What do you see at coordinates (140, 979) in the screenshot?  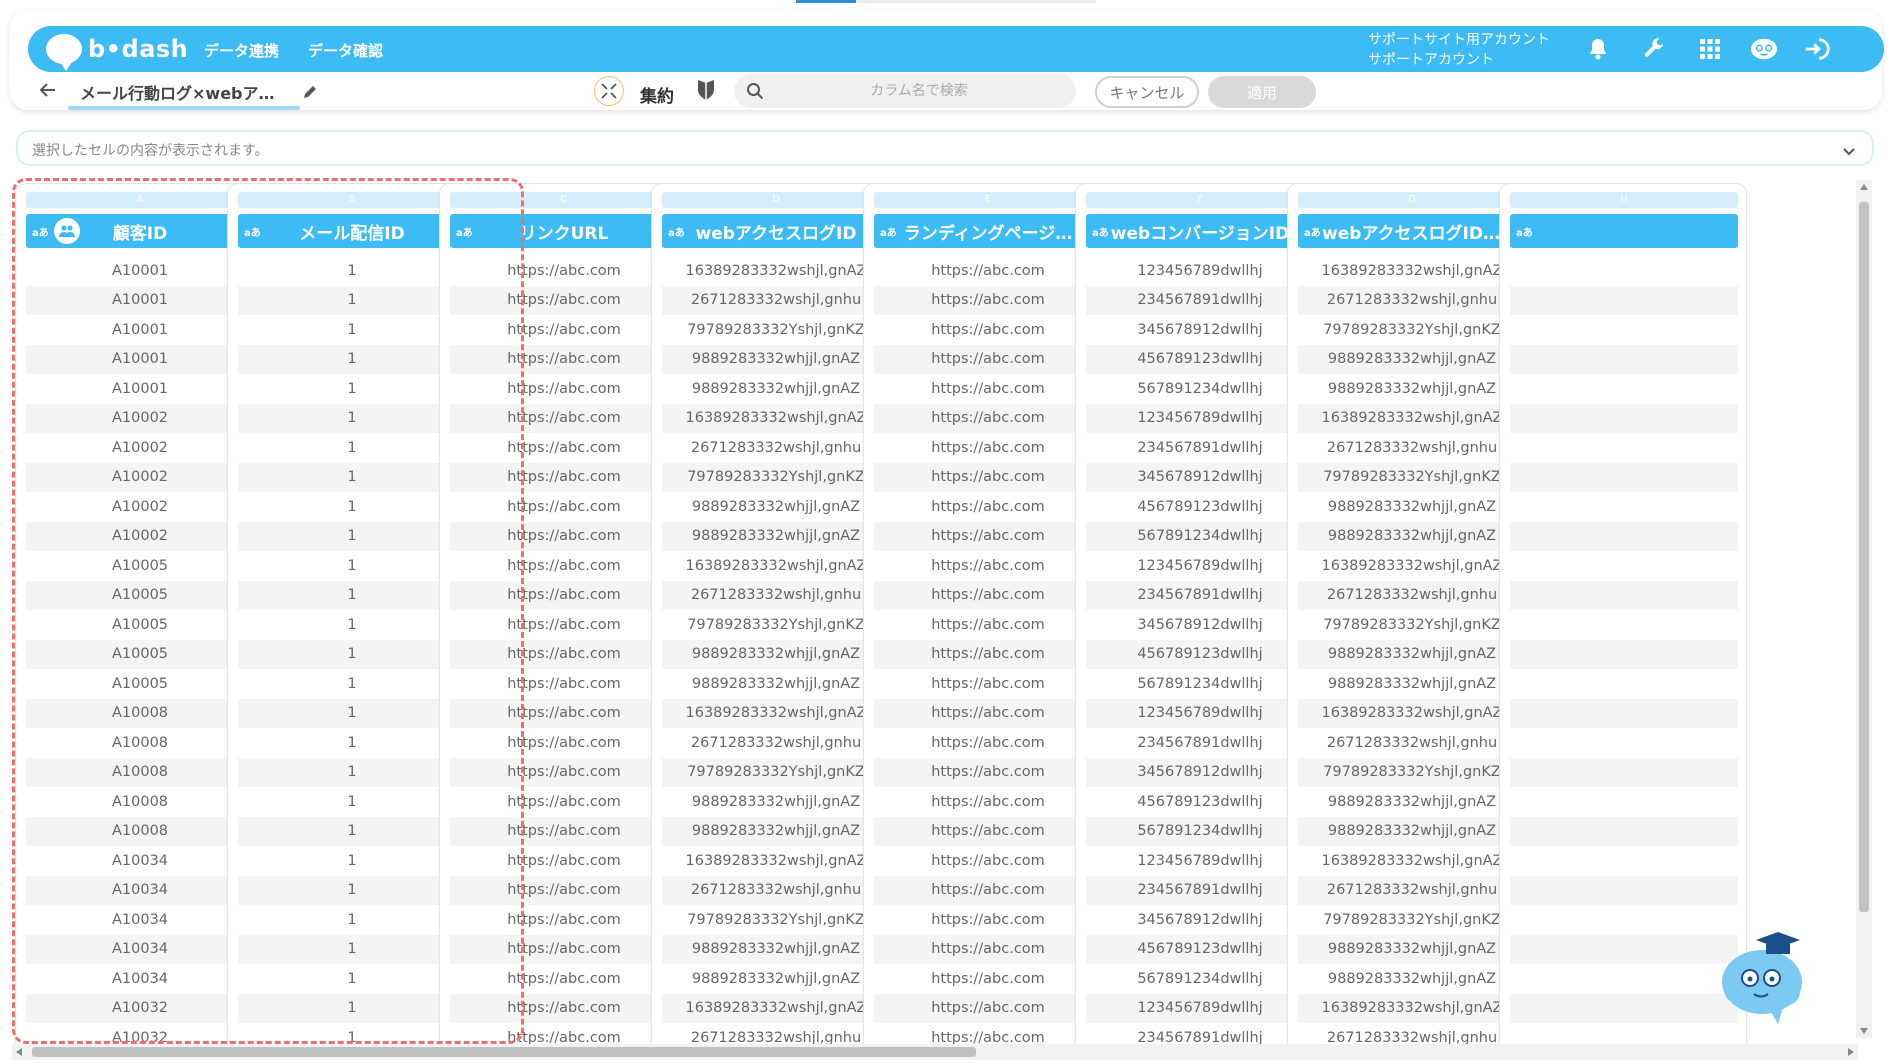 I see `table-cell: A10034` at bounding box center [140, 979].